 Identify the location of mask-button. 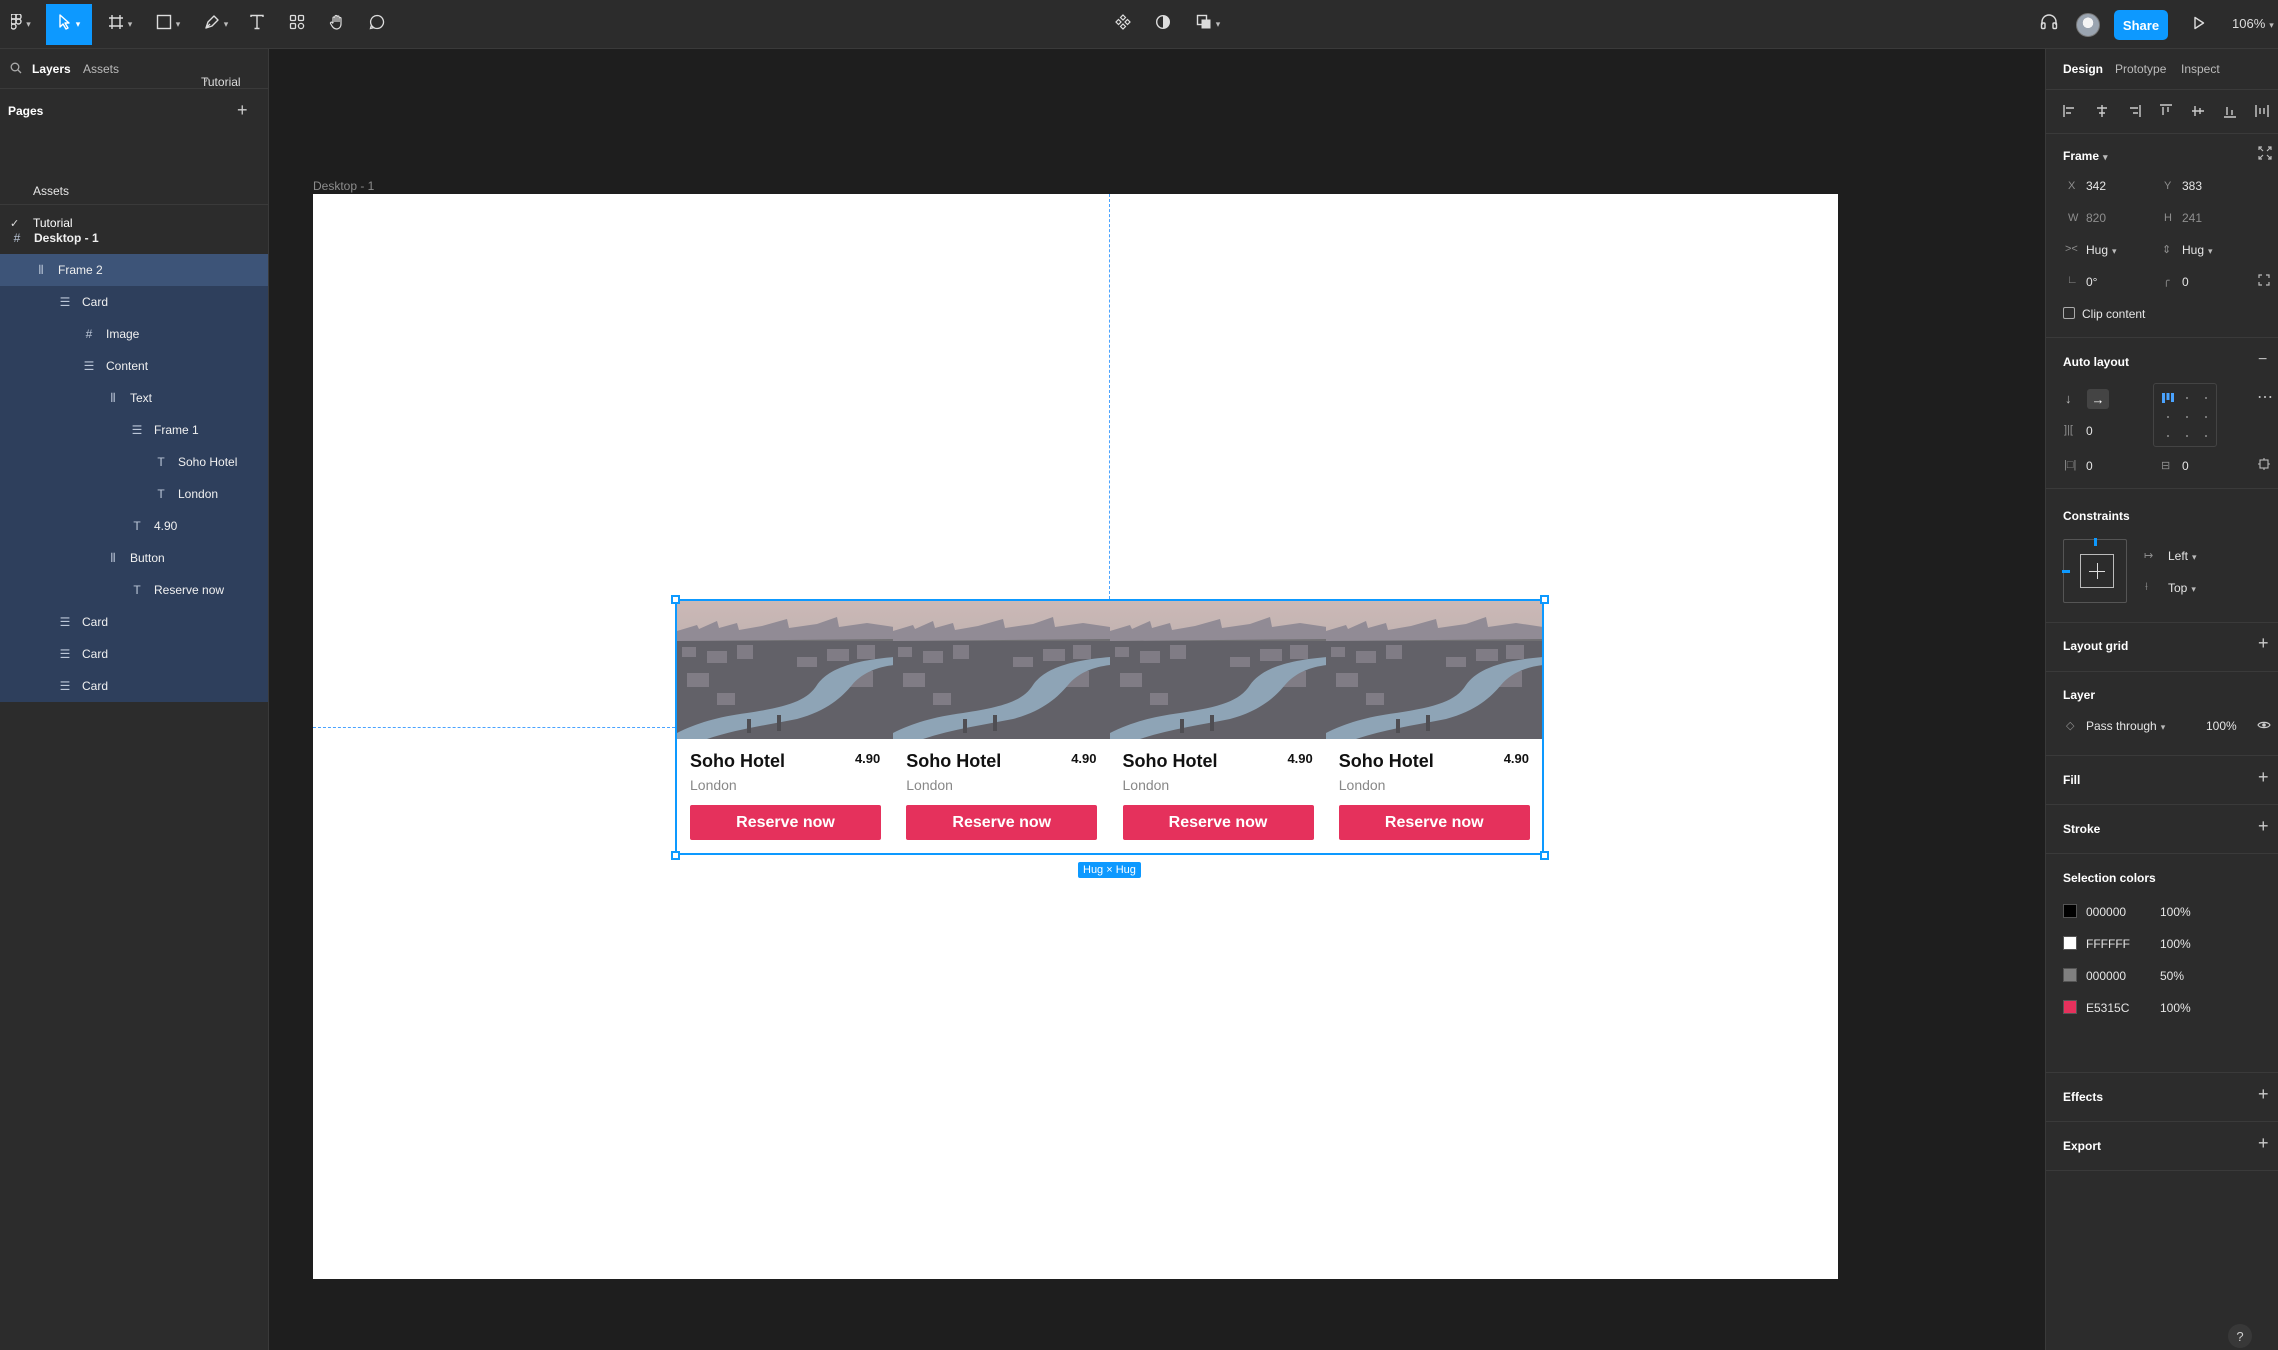
(1163, 24).